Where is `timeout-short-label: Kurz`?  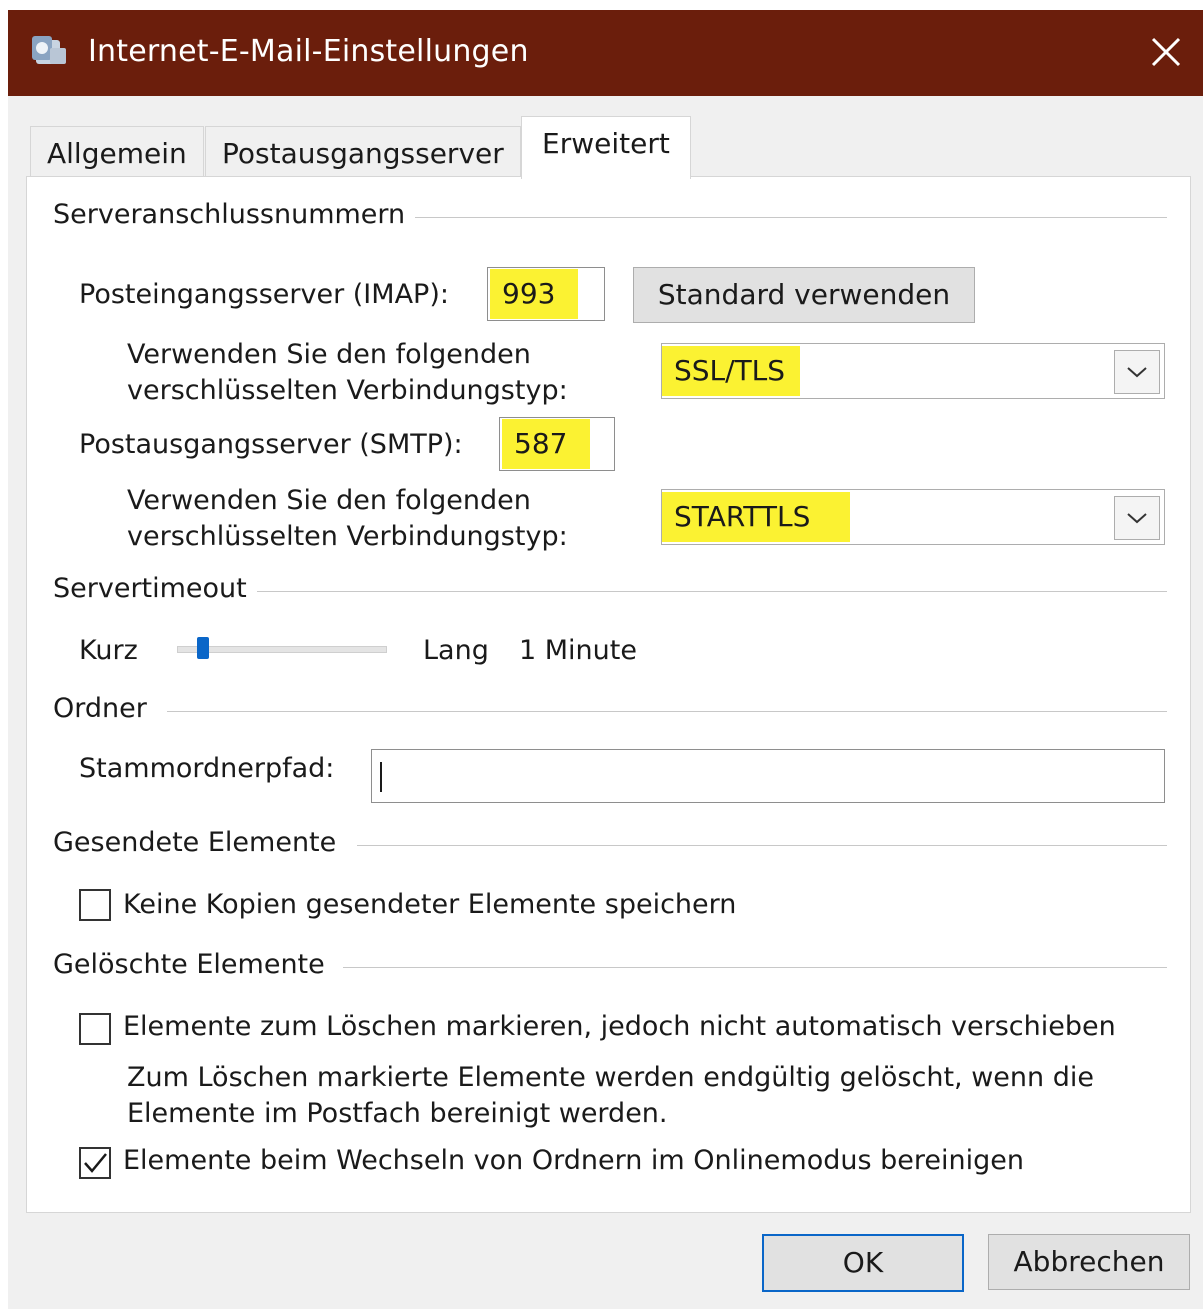 timeout-short-label: Kurz is located at coordinates (108, 650).